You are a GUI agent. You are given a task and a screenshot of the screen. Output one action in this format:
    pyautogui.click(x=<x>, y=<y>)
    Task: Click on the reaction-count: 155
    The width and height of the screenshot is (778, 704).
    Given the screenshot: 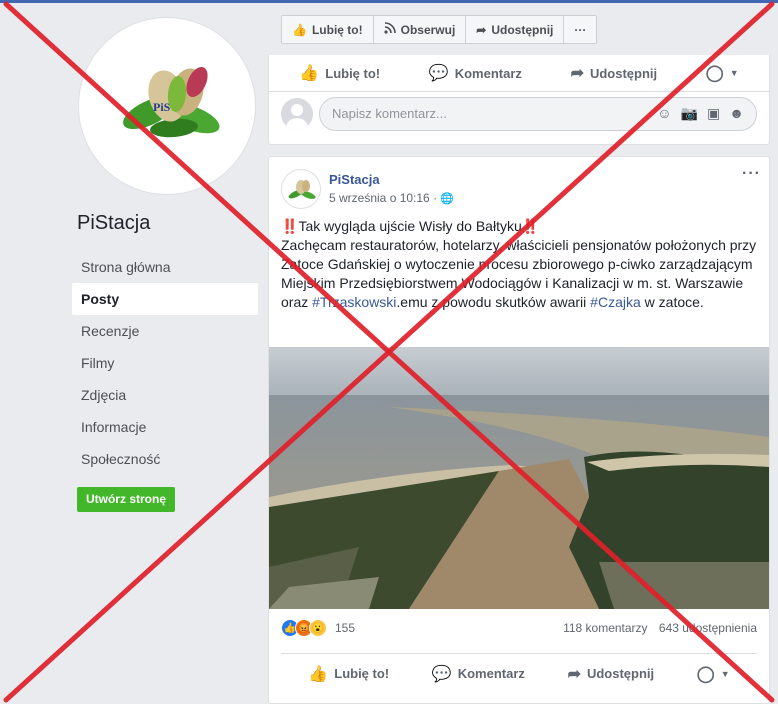 What is the action you would take?
    pyautogui.click(x=345, y=628)
    